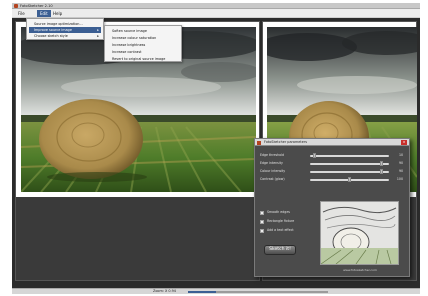  I want to click on sketch-preview-image, so click(359, 233).